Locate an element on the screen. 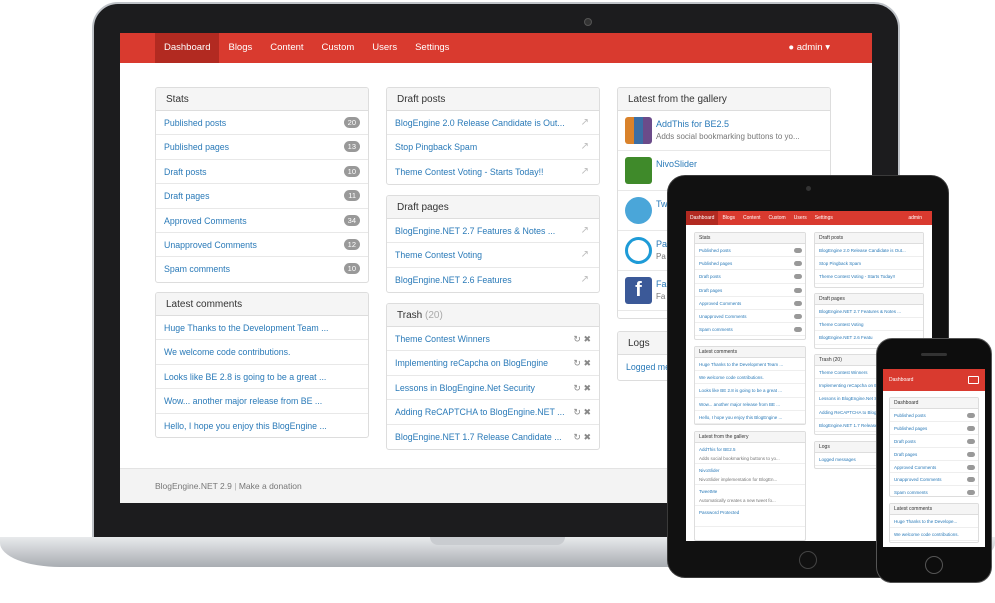 This screenshot has height=603, width=995. stats-row: Unapproved Comments 12 is located at coordinates (262, 245).